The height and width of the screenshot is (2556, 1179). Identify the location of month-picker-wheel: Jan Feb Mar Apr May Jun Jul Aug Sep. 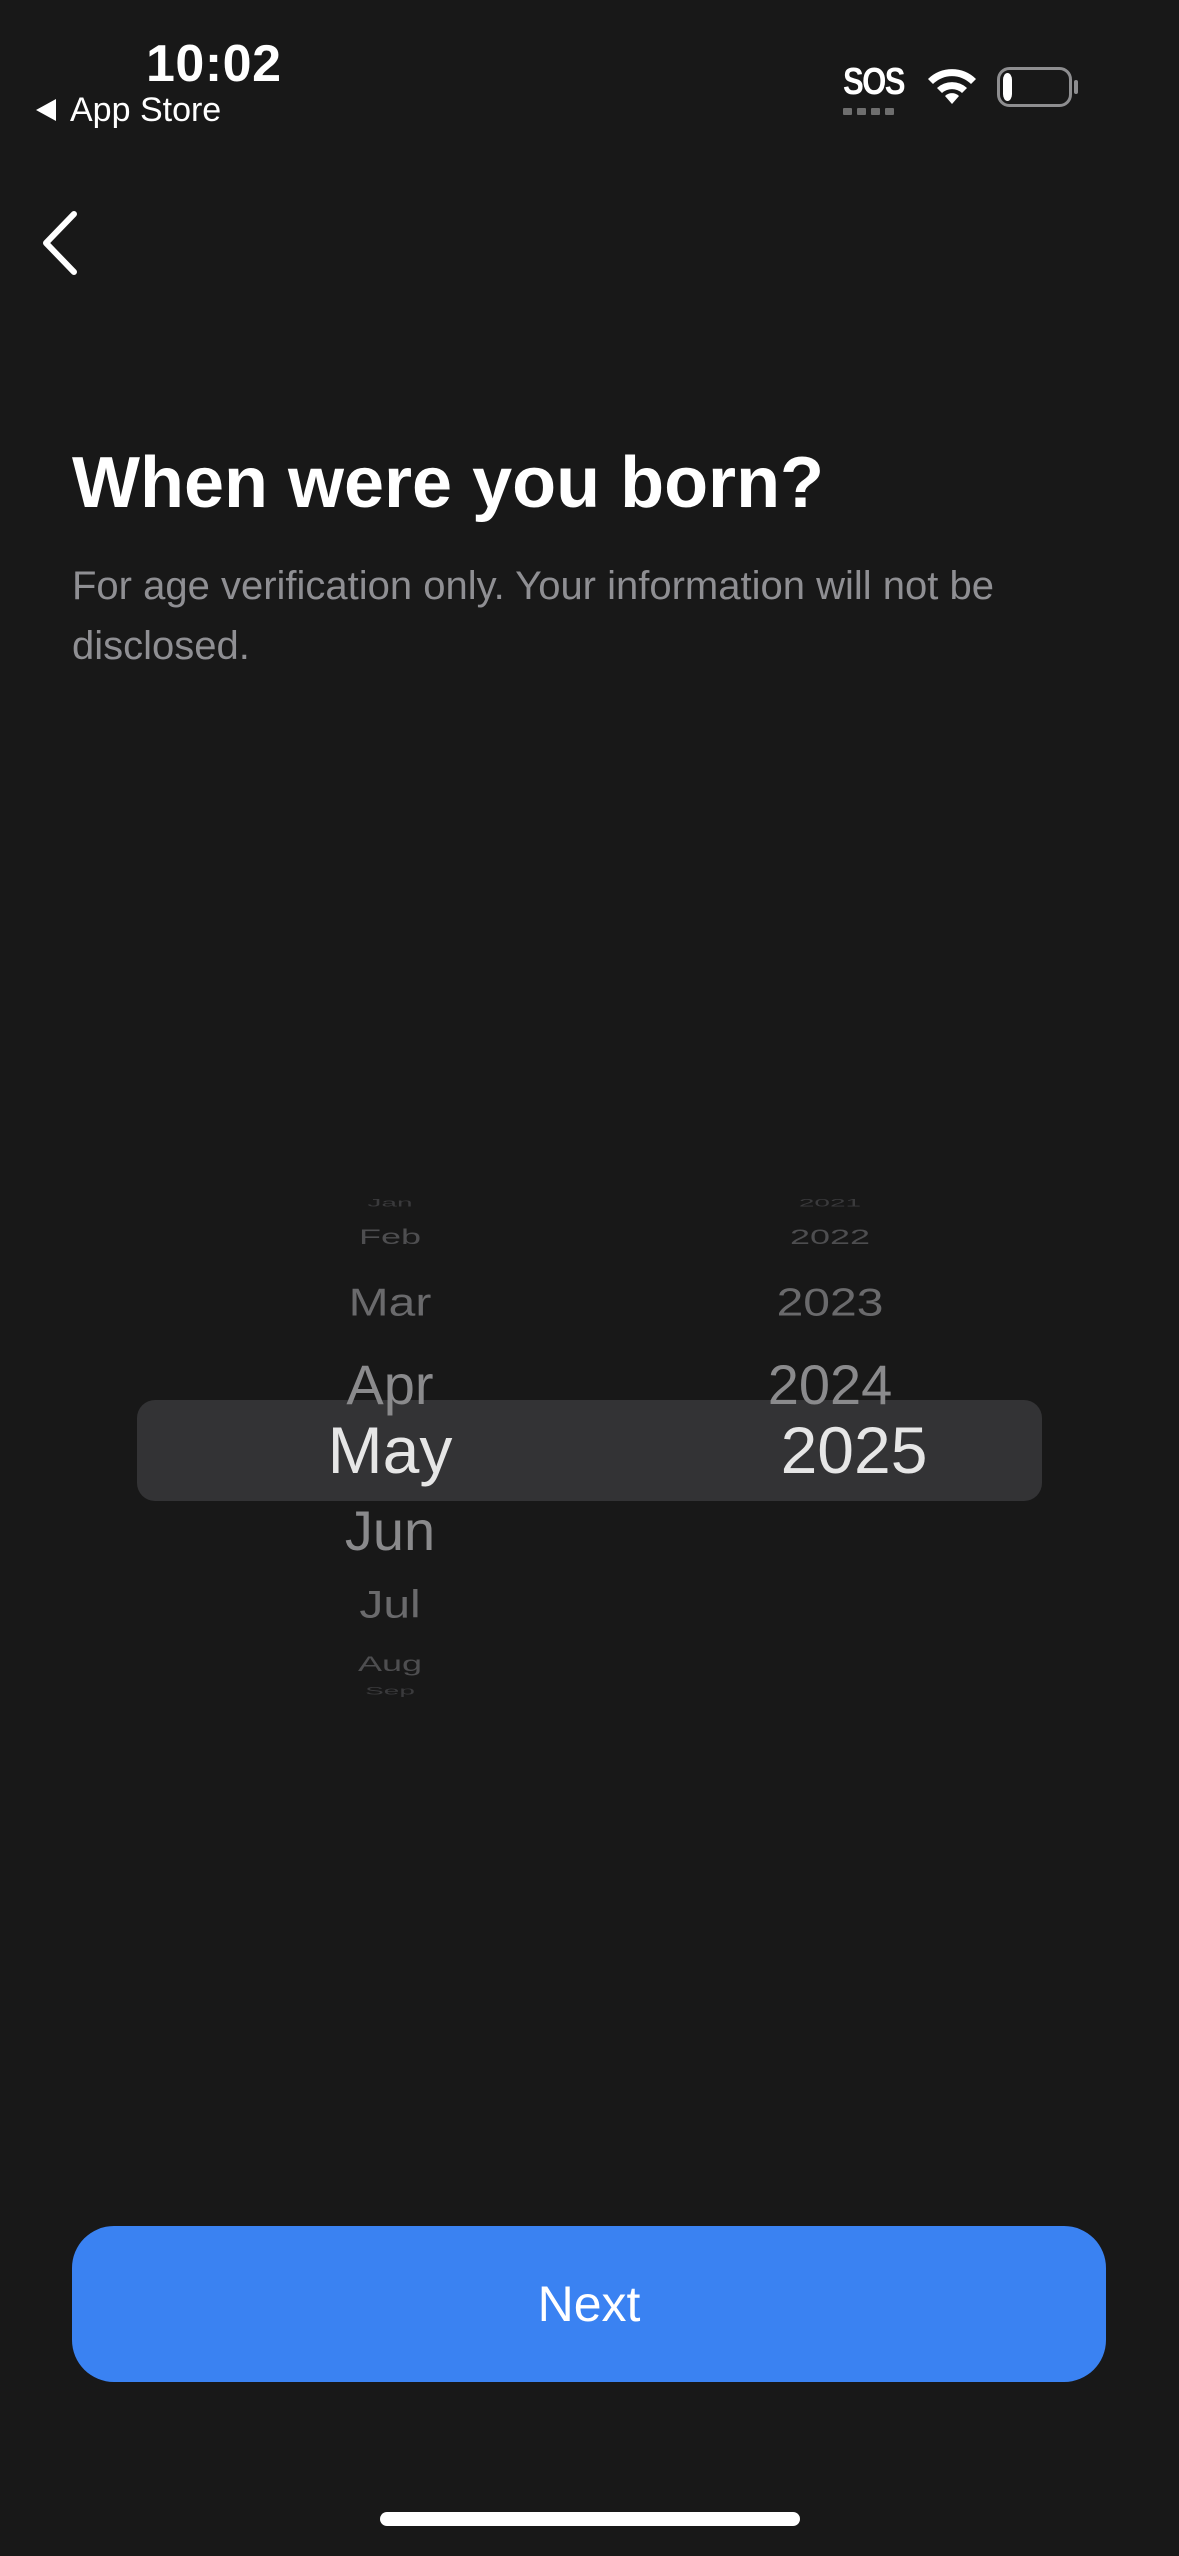
(390, 1450).